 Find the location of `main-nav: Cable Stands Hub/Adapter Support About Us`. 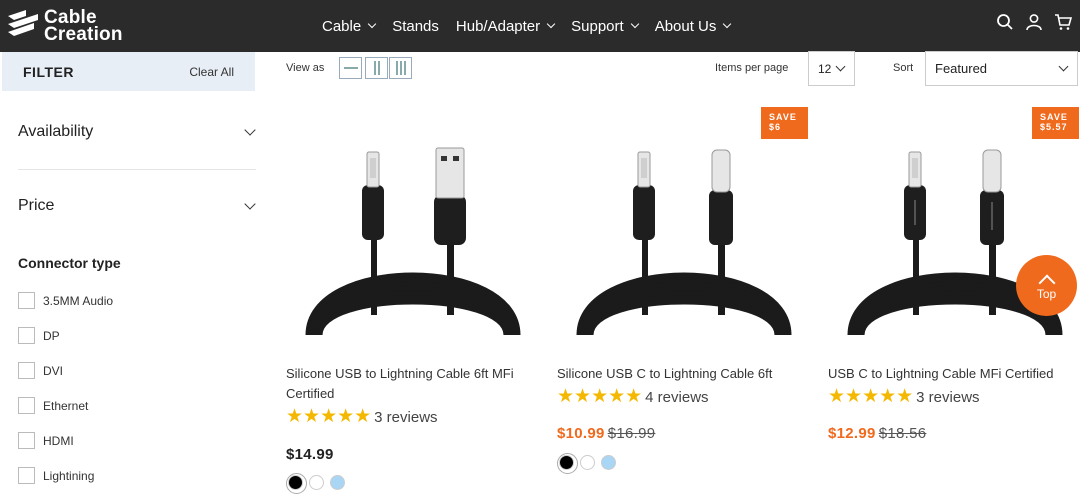

main-nav: Cable Stands Hub/Adapter Support About Us is located at coordinates (534, 26).